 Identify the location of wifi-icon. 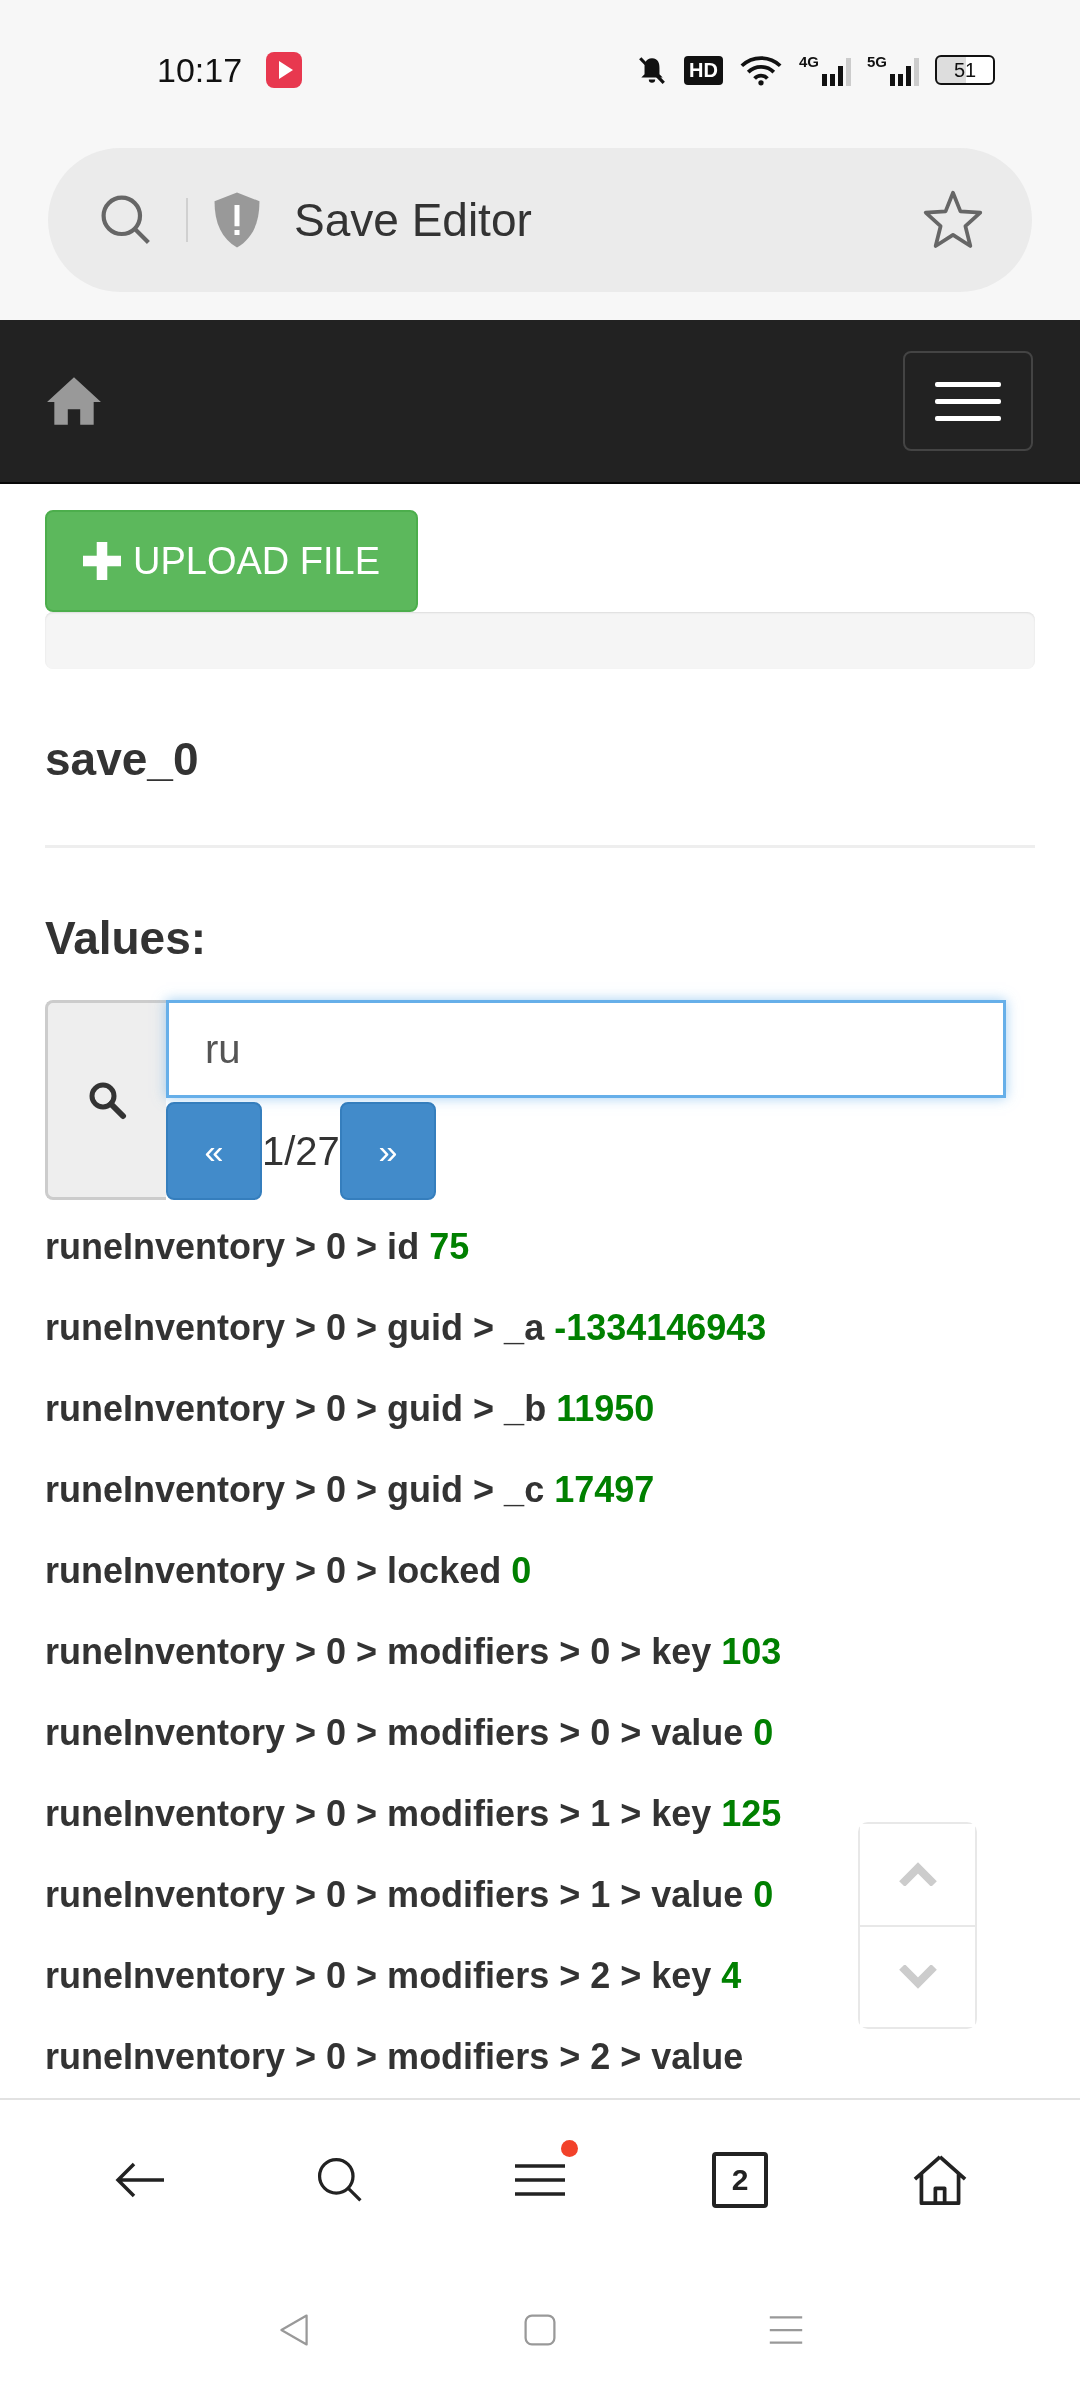
(760, 70).